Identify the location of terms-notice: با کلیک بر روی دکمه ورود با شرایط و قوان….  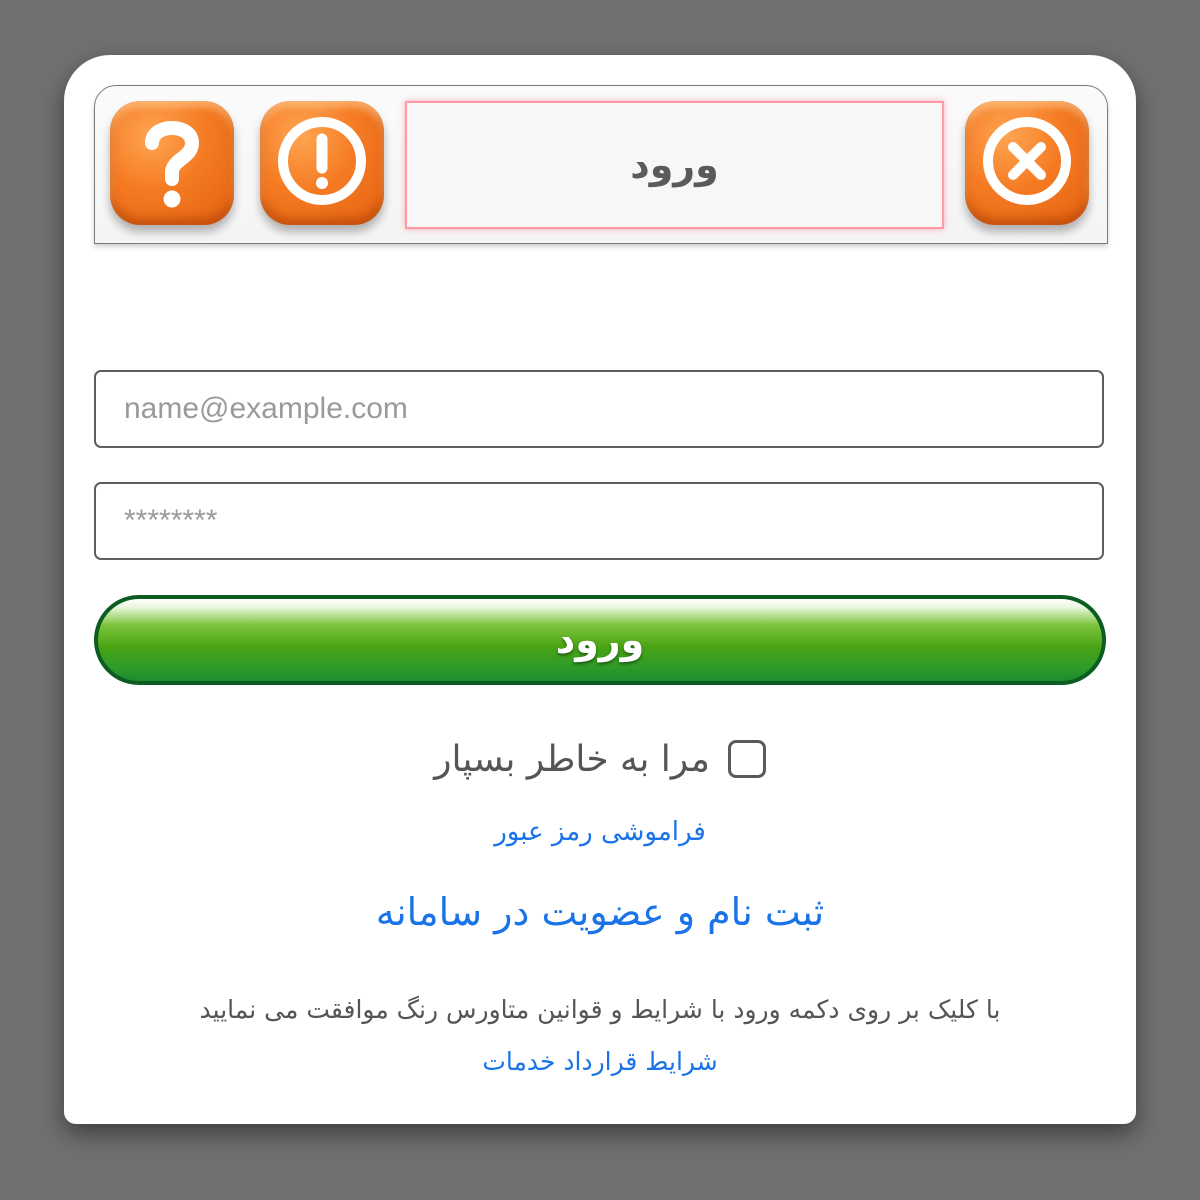
(600, 1009).